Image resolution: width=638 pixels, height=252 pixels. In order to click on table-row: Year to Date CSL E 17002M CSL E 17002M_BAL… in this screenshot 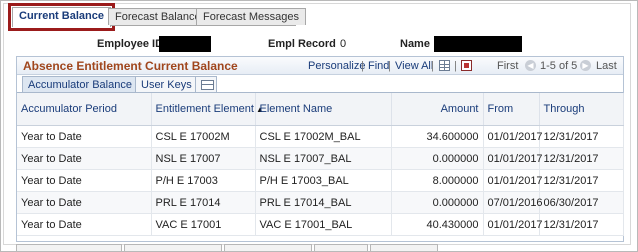, I will do `click(320, 136)`.